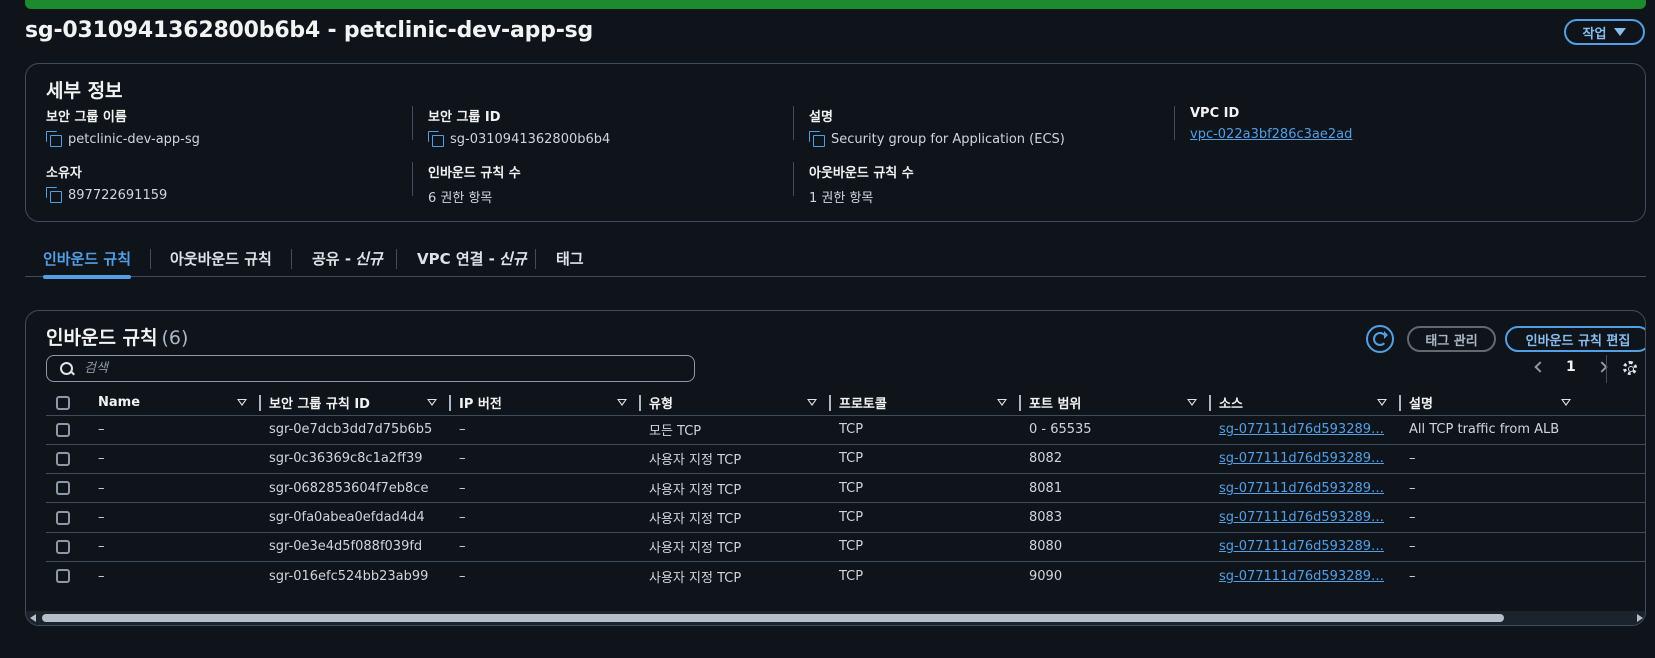 The width and height of the screenshot is (1655, 658). I want to click on gear-icon, so click(1630, 368).